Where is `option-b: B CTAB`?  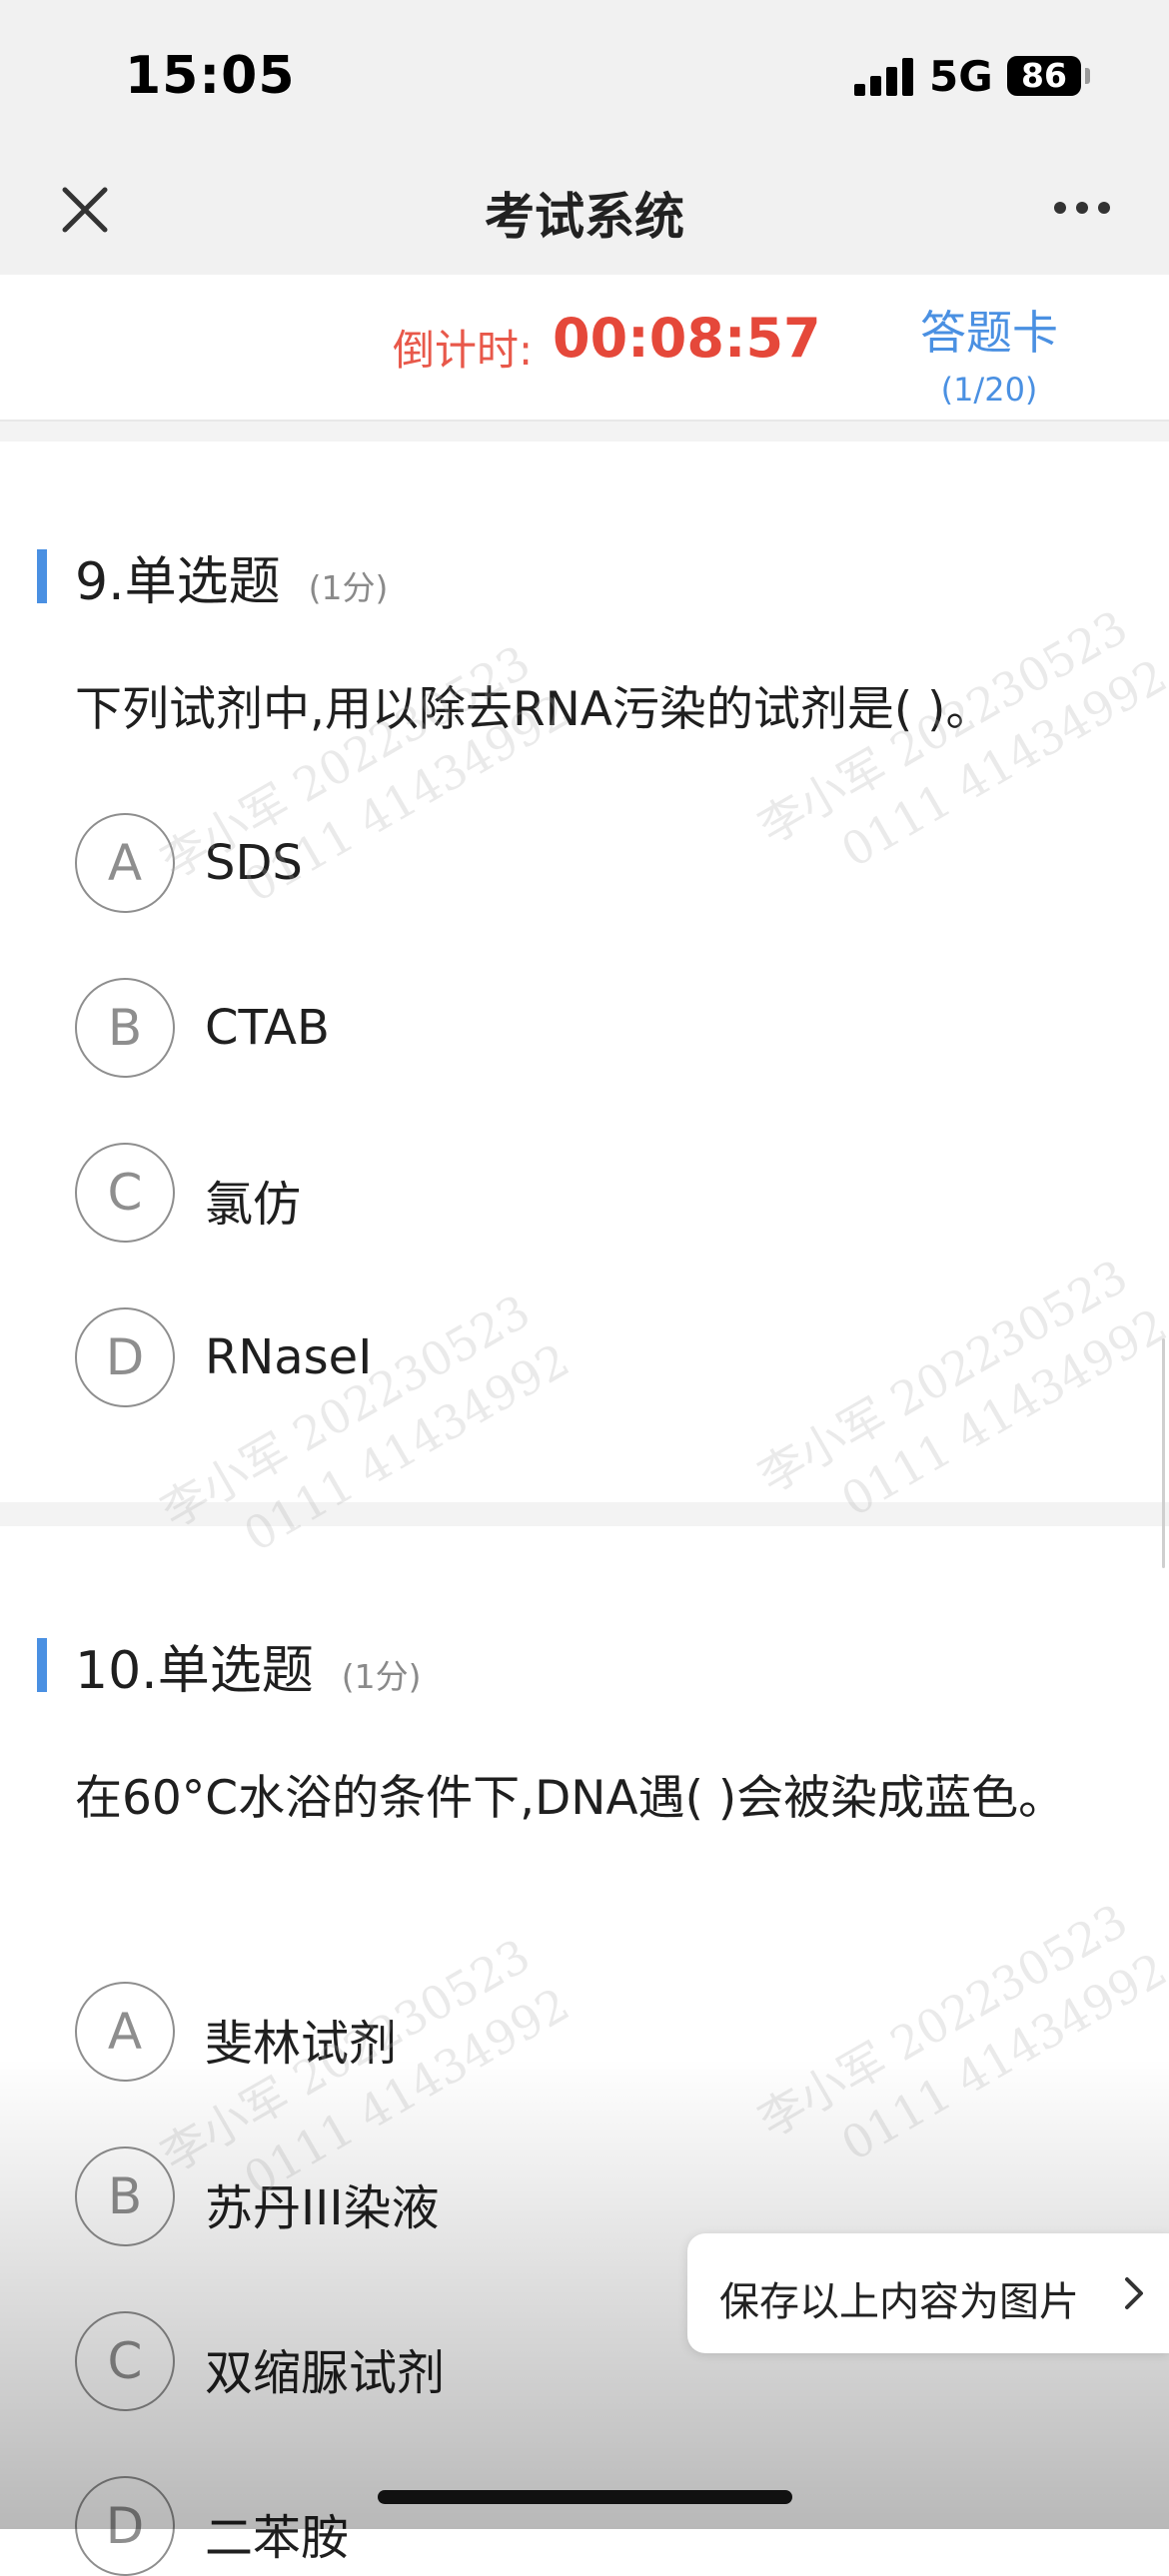 option-b: B CTAB is located at coordinates (525, 1028).